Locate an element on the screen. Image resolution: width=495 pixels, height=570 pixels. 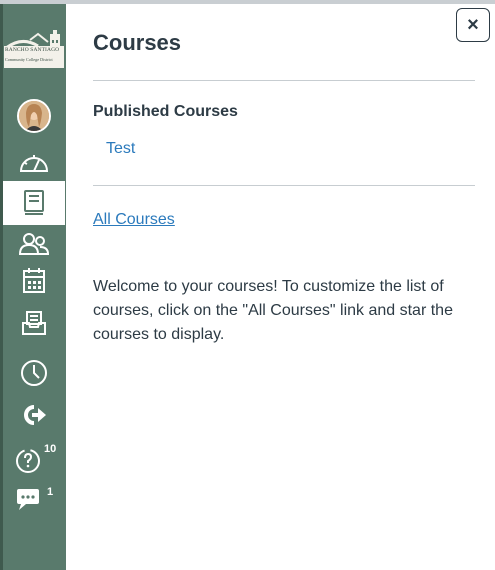
dashboard-icon is located at coordinates (34, 163).